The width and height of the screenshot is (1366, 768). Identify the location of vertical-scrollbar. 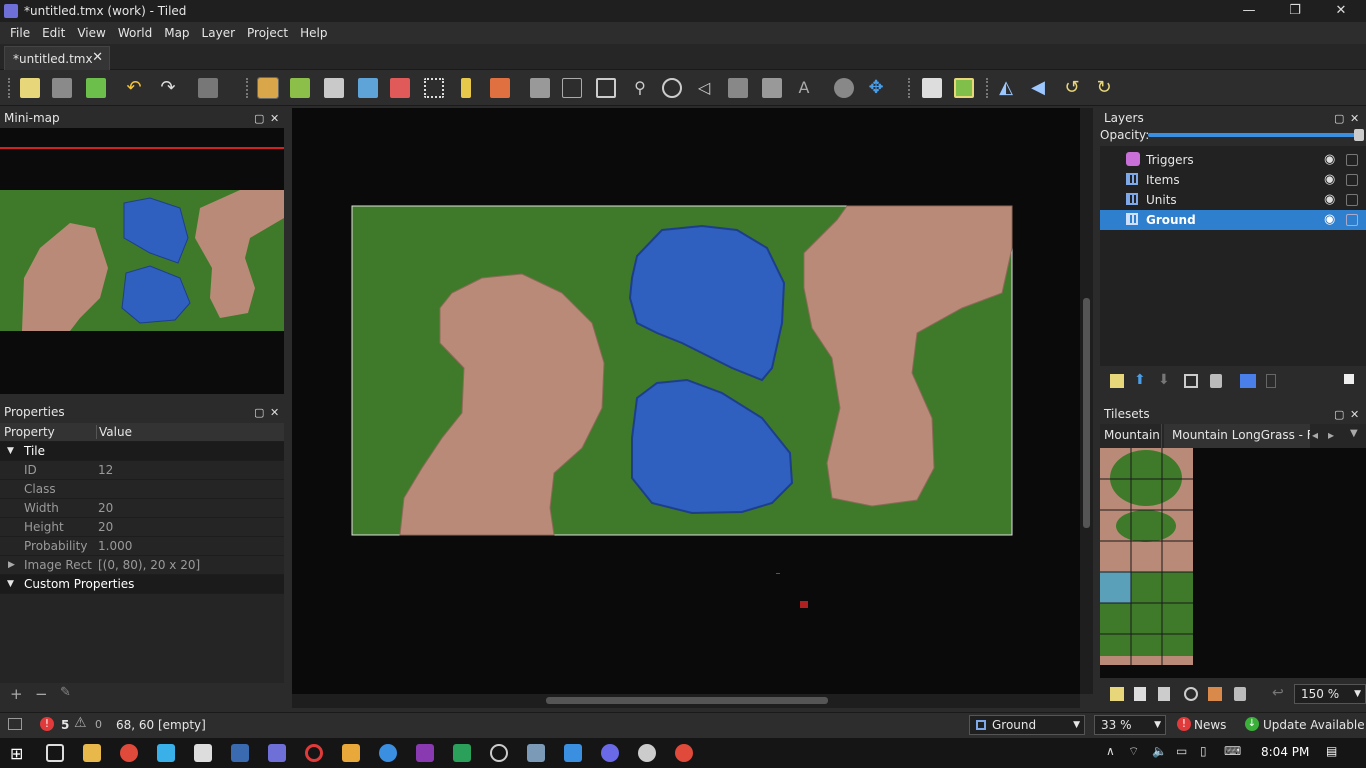
(1086, 401).